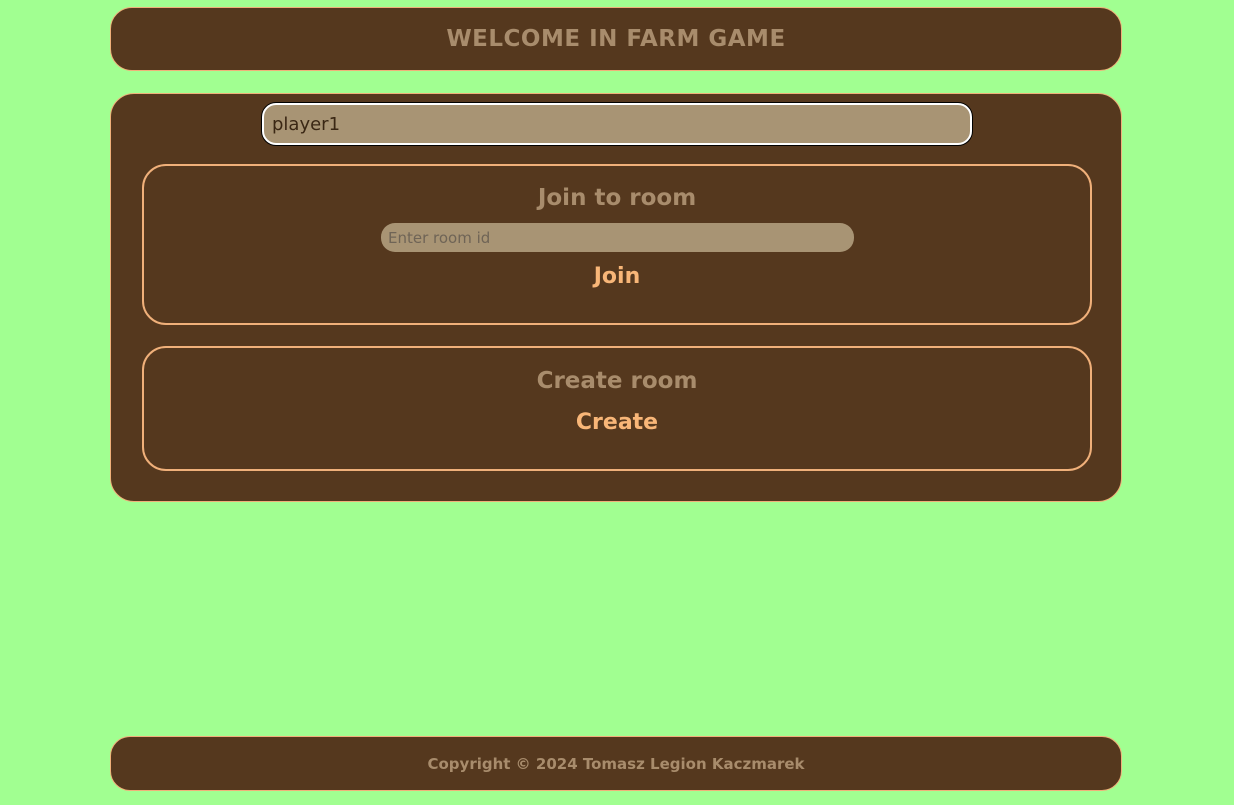  Describe the element at coordinates (617, 381) in the screenshot. I see `create-room-title: Create room` at that location.